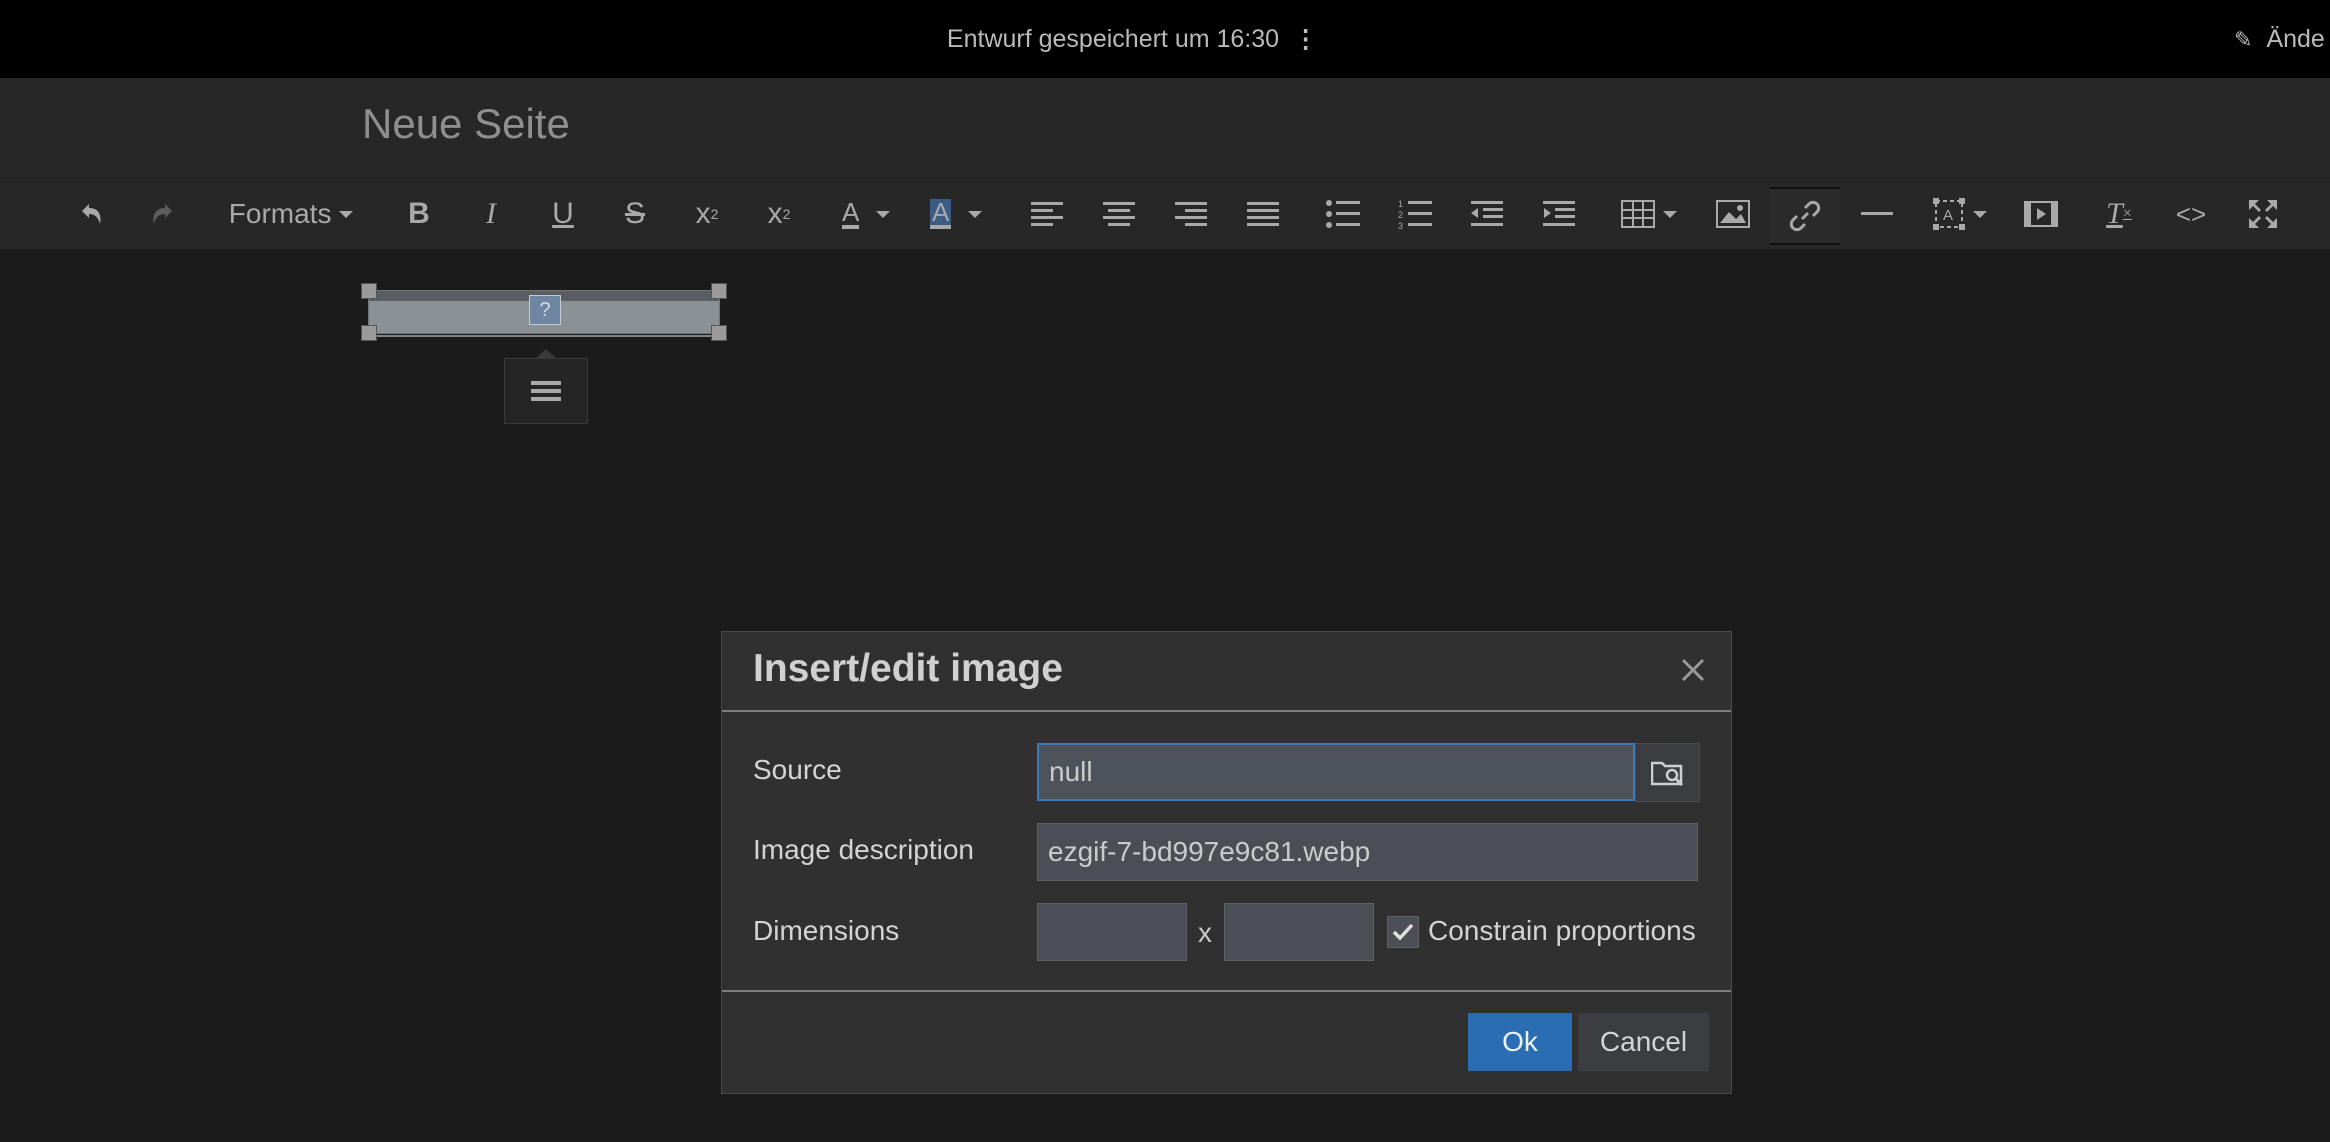  What do you see at coordinates (1400, 215) in the screenshot?
I see `svg-text: 2` at bounding box center [1400, 215].